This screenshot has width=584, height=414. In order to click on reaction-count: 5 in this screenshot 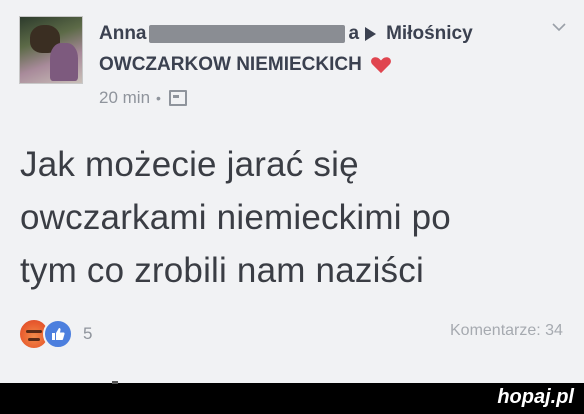, I will do `click(87, 334)`.